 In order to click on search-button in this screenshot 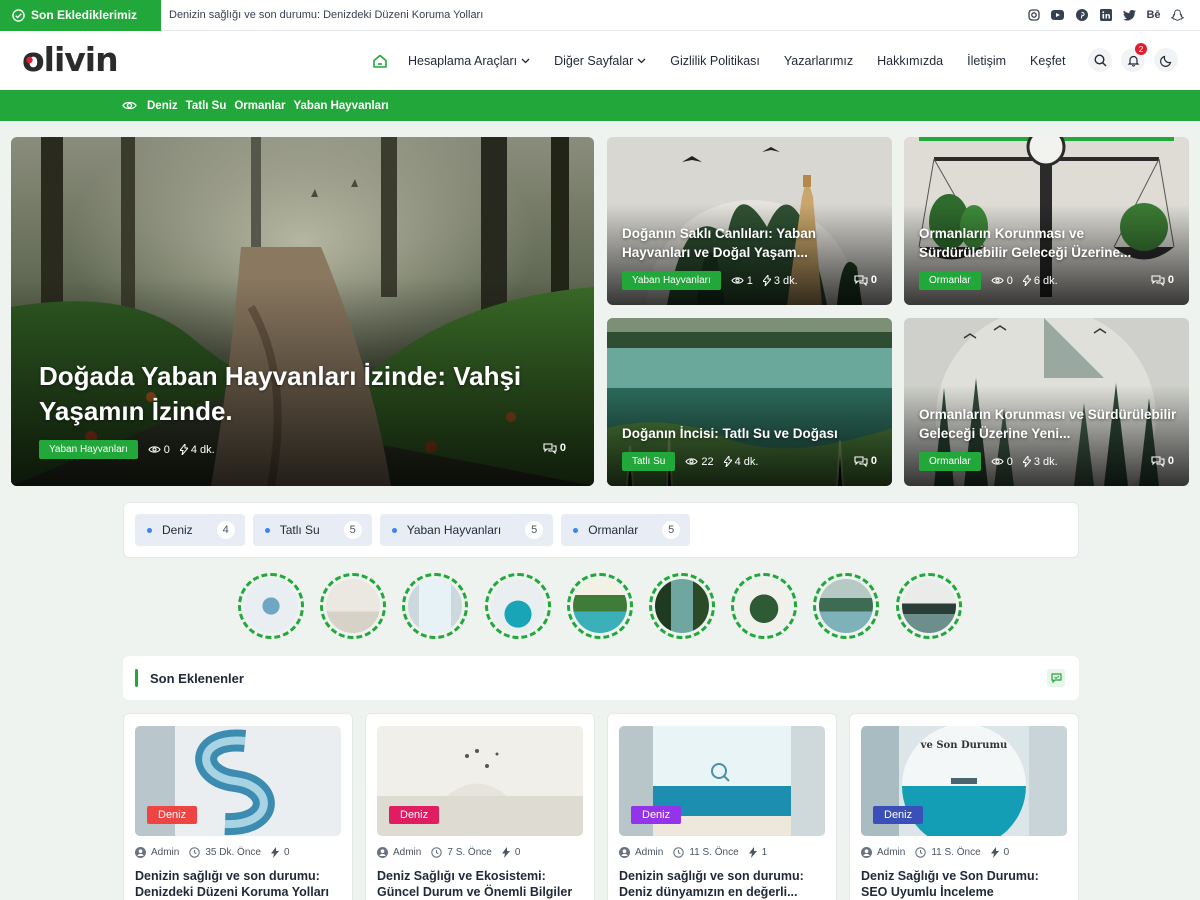, I will do `click(1100, 60)`.